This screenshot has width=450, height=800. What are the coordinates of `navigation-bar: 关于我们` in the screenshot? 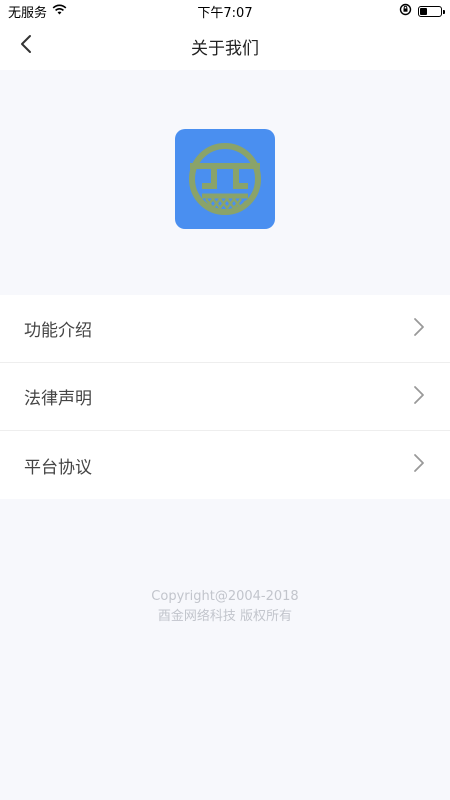 It's located at (225, 46).